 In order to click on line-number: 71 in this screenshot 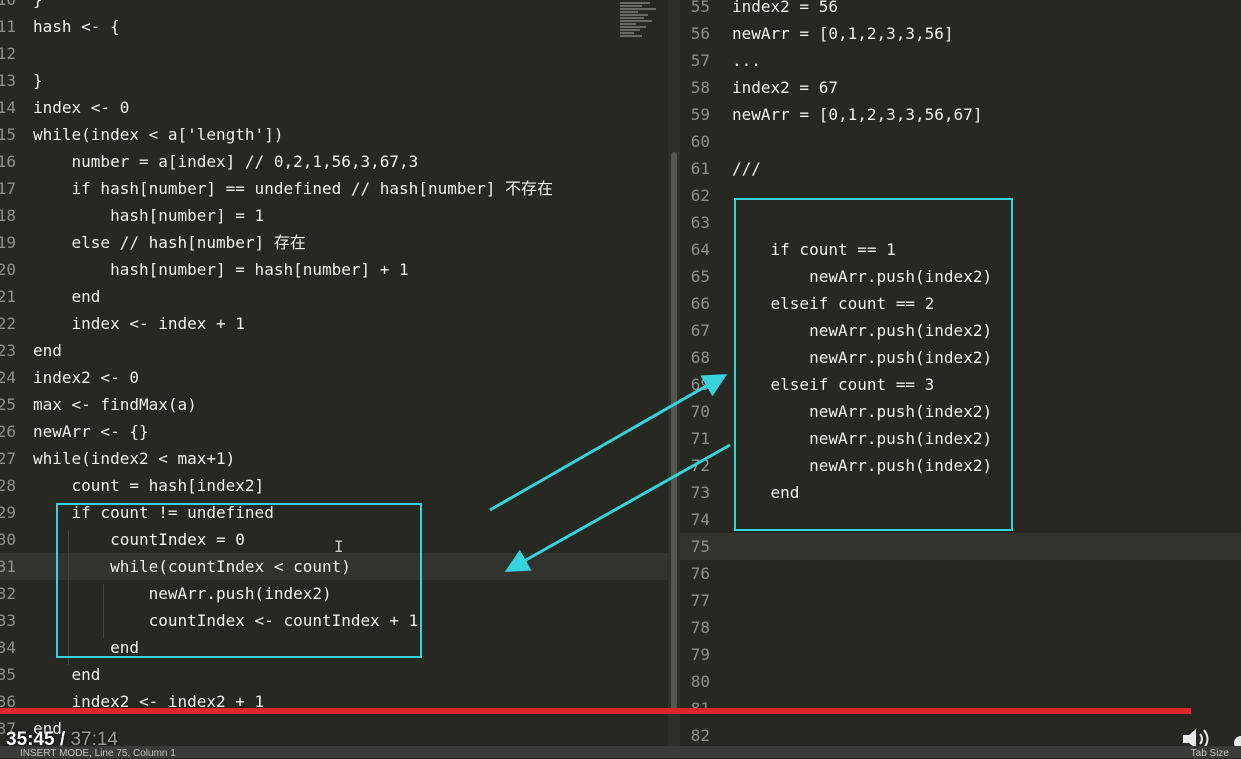, I will do `click(700, 438)`.